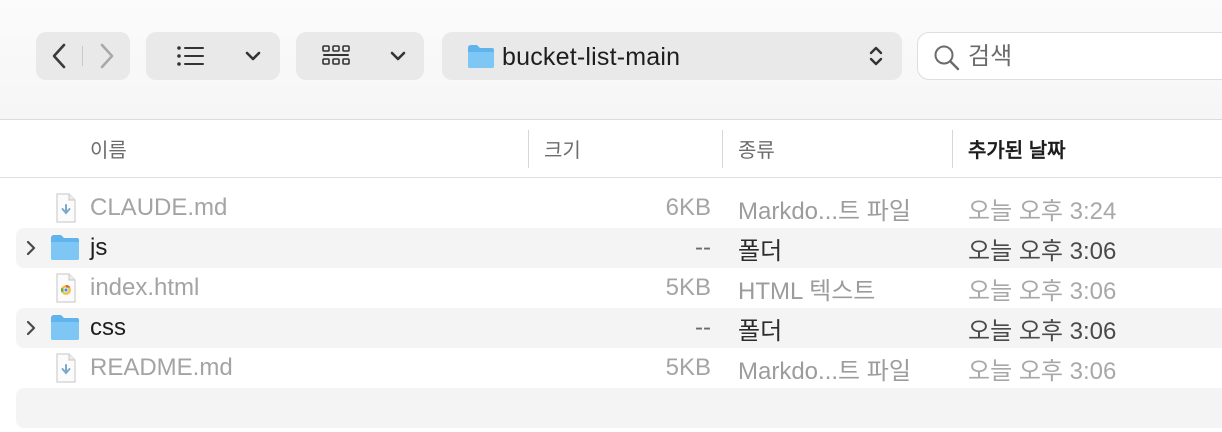  What do you see at coordinates (145, 287) in the screenshot?
I see `file-name: index.html` at bounding box center [145, 287].